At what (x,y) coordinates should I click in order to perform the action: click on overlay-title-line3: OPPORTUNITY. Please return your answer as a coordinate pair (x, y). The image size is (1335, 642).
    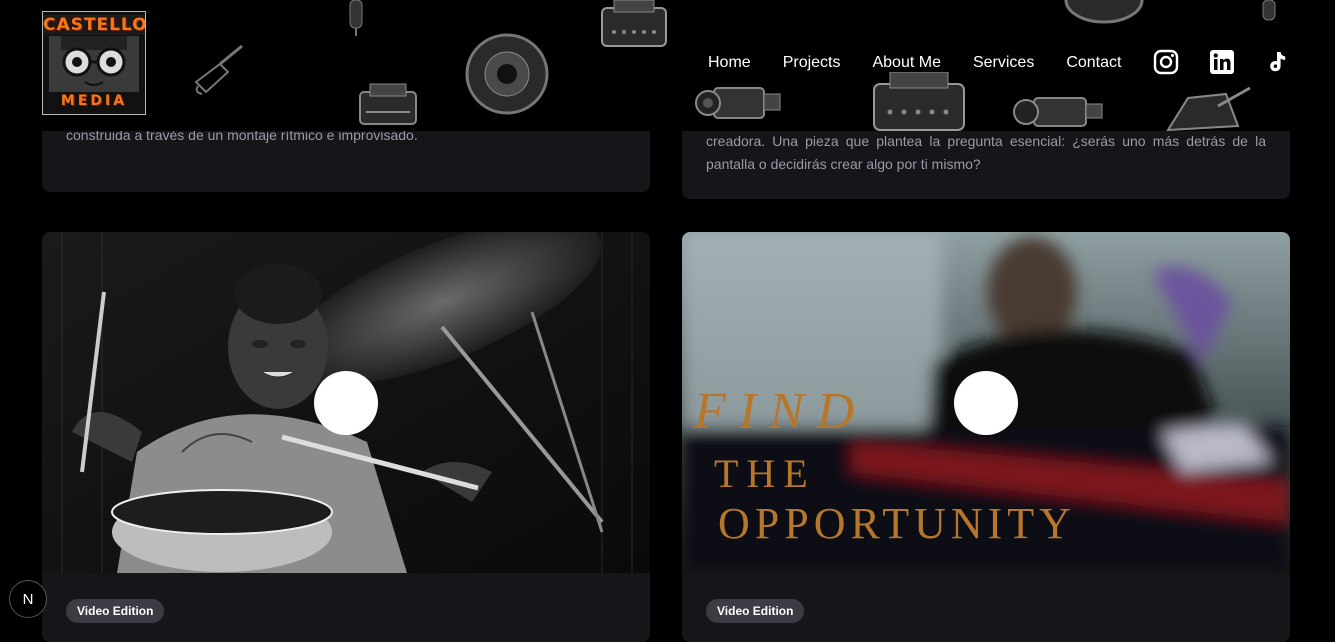
    Looking at the image, I should click on (897, 523).